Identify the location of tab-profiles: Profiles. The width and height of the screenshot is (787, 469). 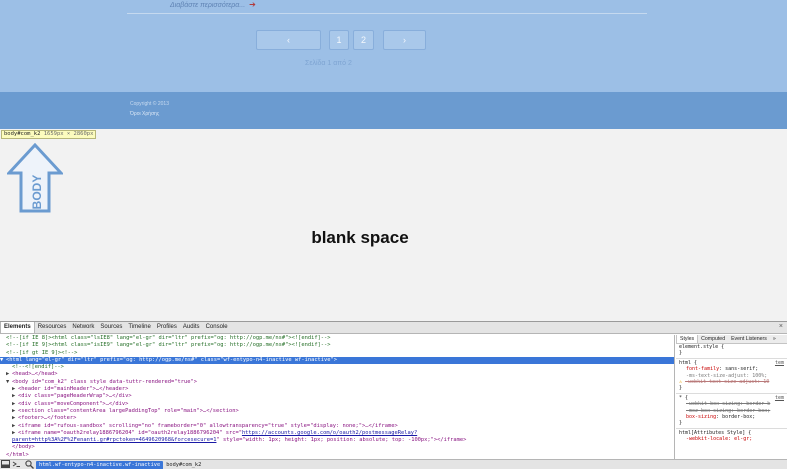
(167, 327).